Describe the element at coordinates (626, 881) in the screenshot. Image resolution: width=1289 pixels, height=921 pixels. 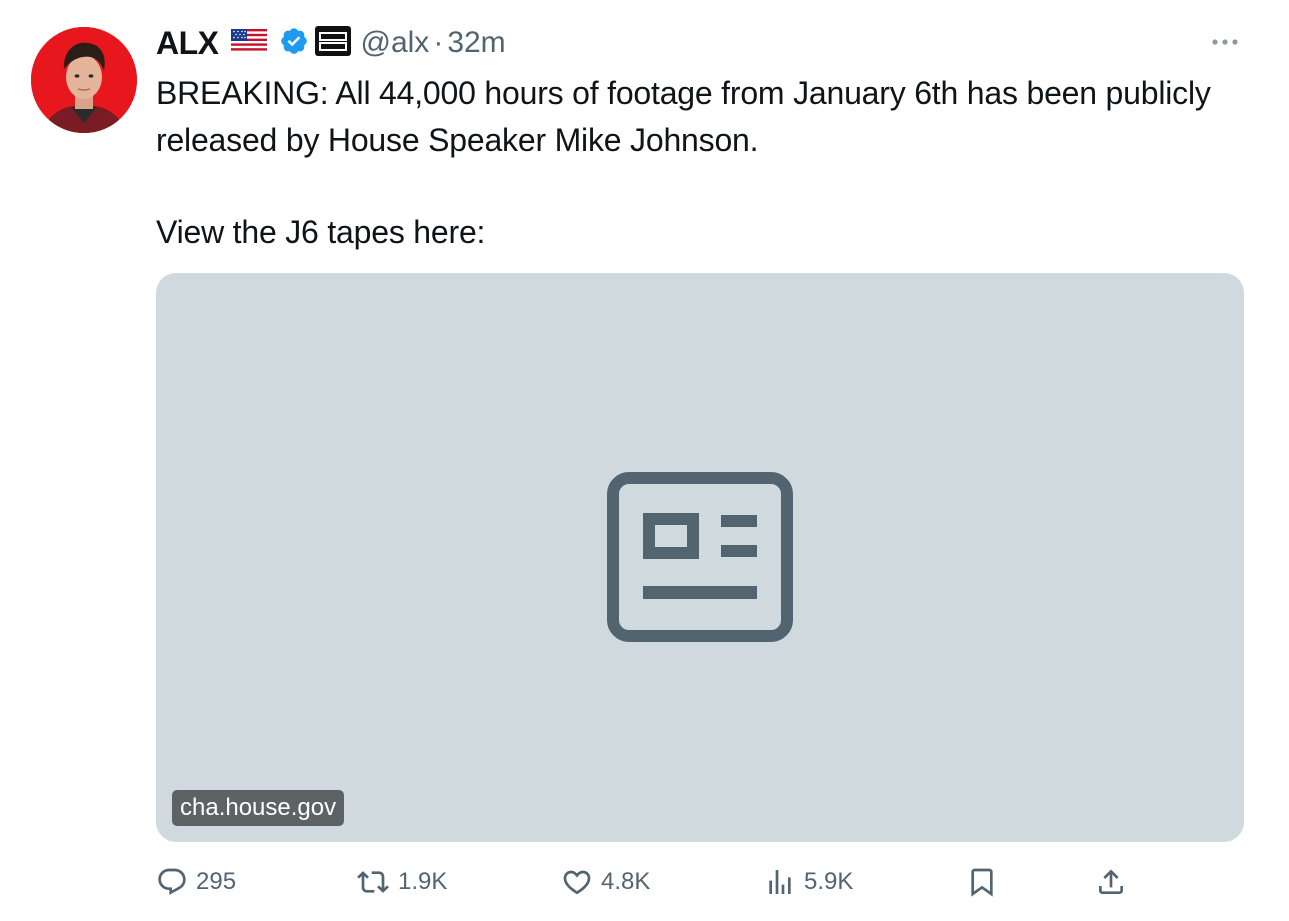
I see `like-count: 4.8K` at that location.